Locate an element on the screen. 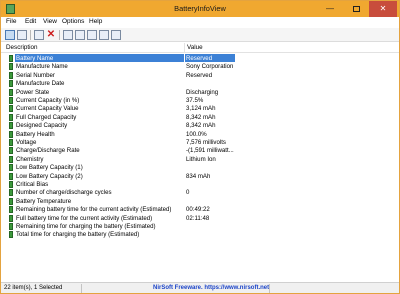 Image resolution: width=400 pixels, height=294 pixels. view-list-icon is located at coordinates (10, 35).